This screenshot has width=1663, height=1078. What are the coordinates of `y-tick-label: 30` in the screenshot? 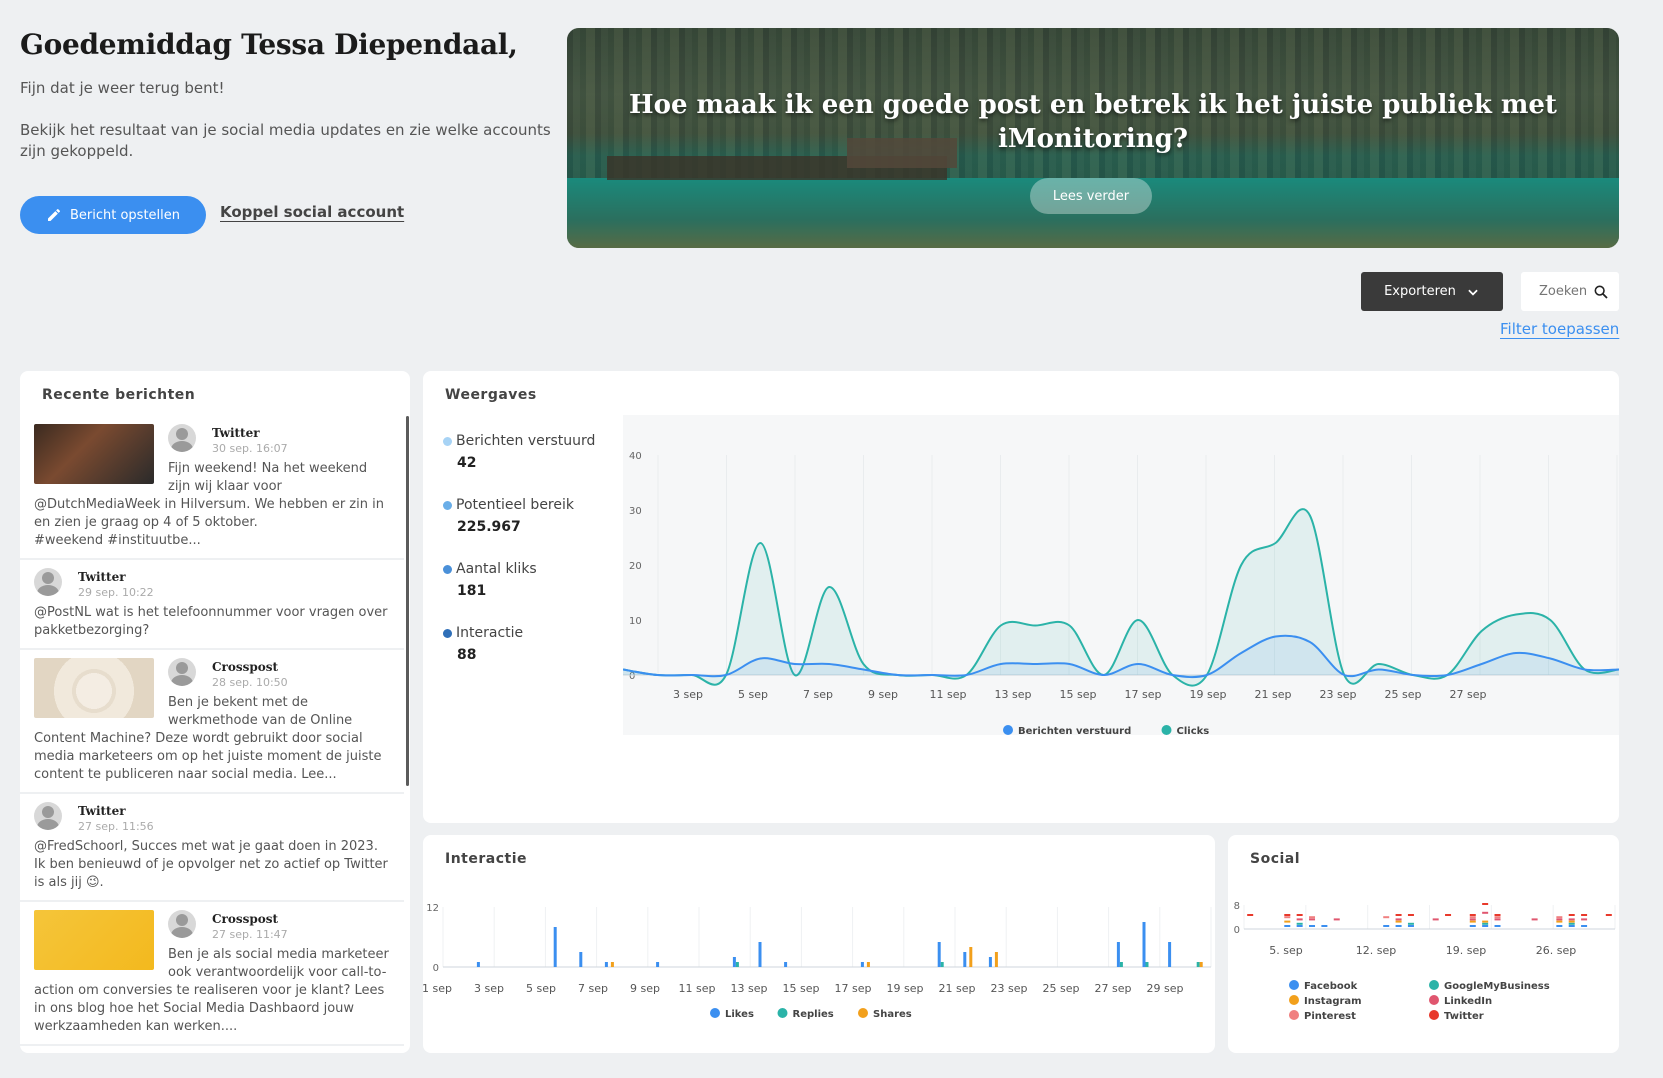 It's located at (635, 511).